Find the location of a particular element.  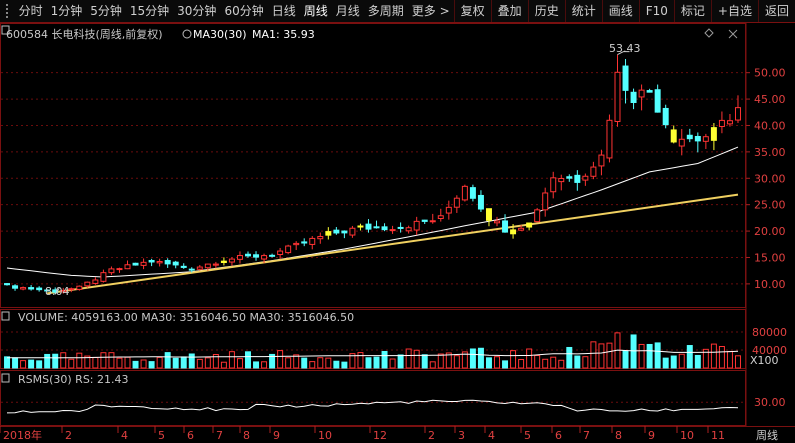

x-tick-label: 10 is located at coordinates (687, 435).